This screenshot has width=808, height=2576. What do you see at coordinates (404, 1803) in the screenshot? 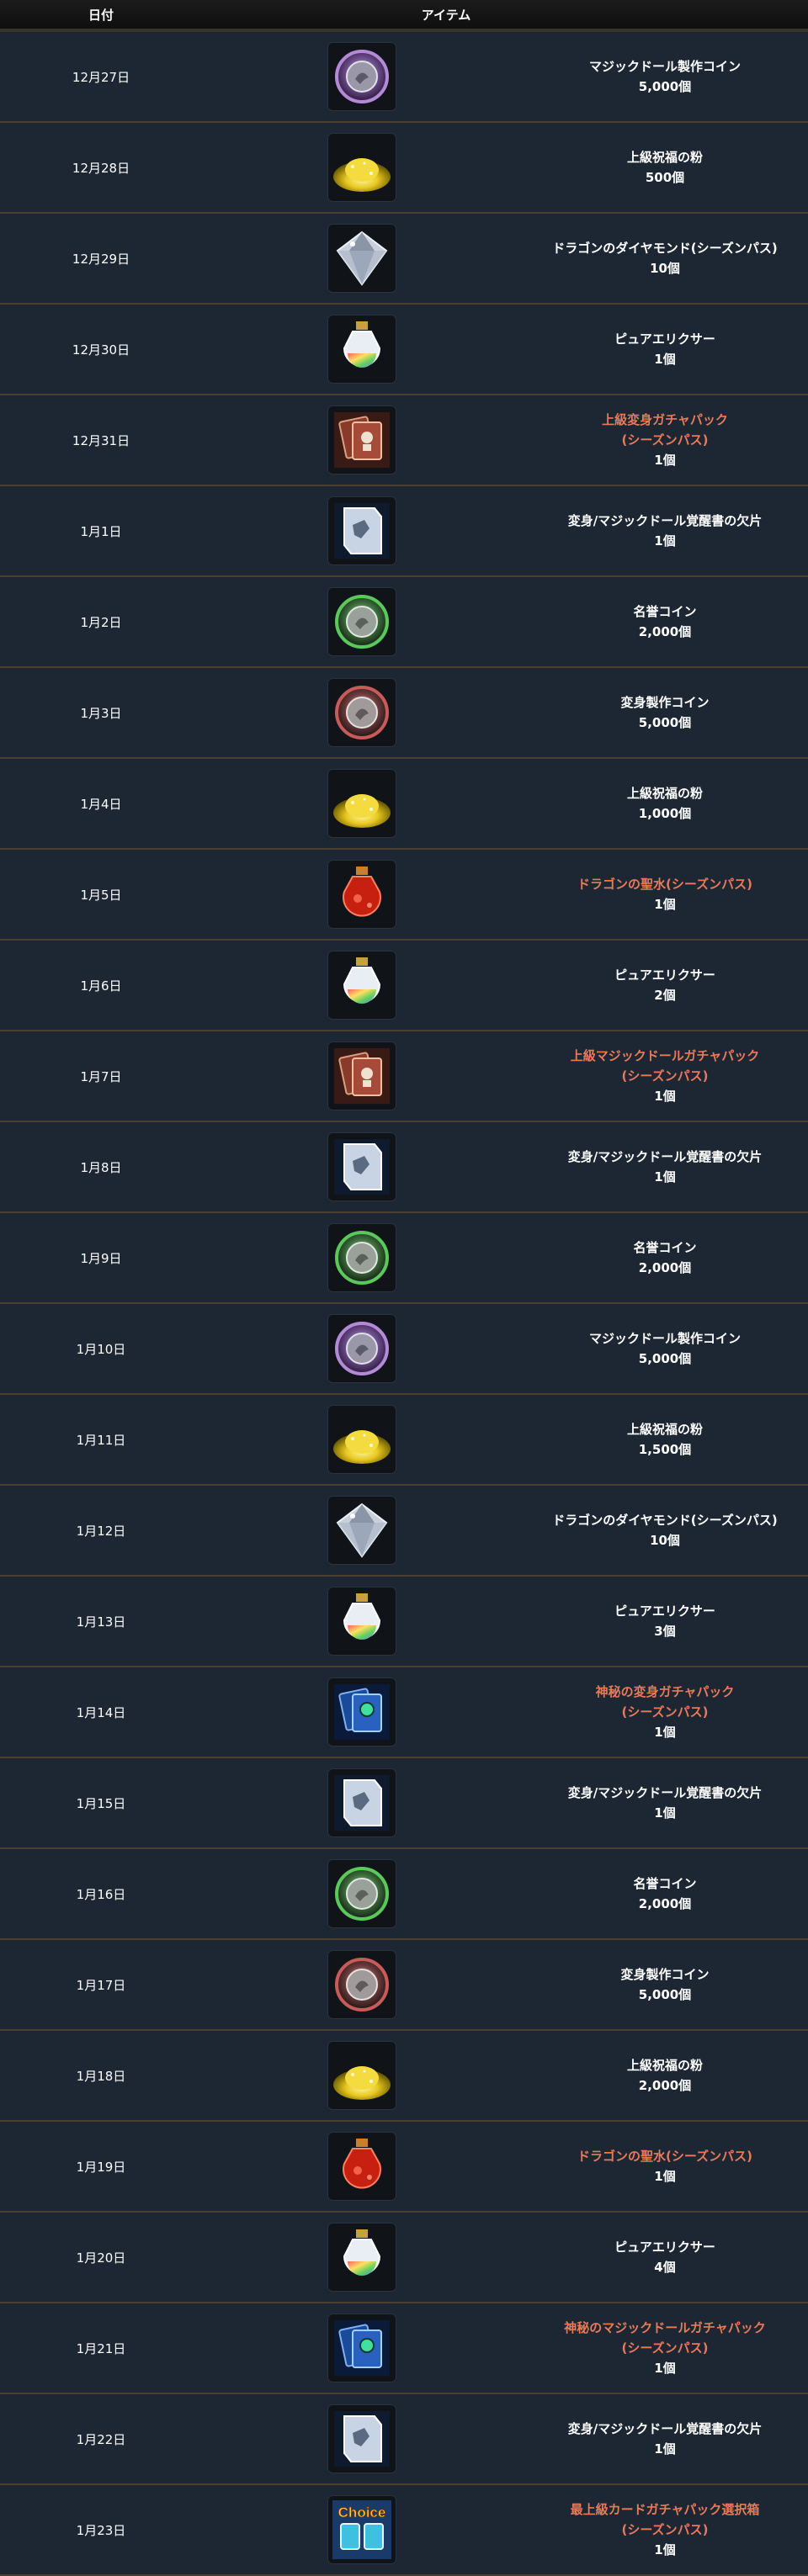
I see `table-row: 1月15日 変身/マジックドール覚醒書の欠片 1個` at bounding box center [404, 1803].